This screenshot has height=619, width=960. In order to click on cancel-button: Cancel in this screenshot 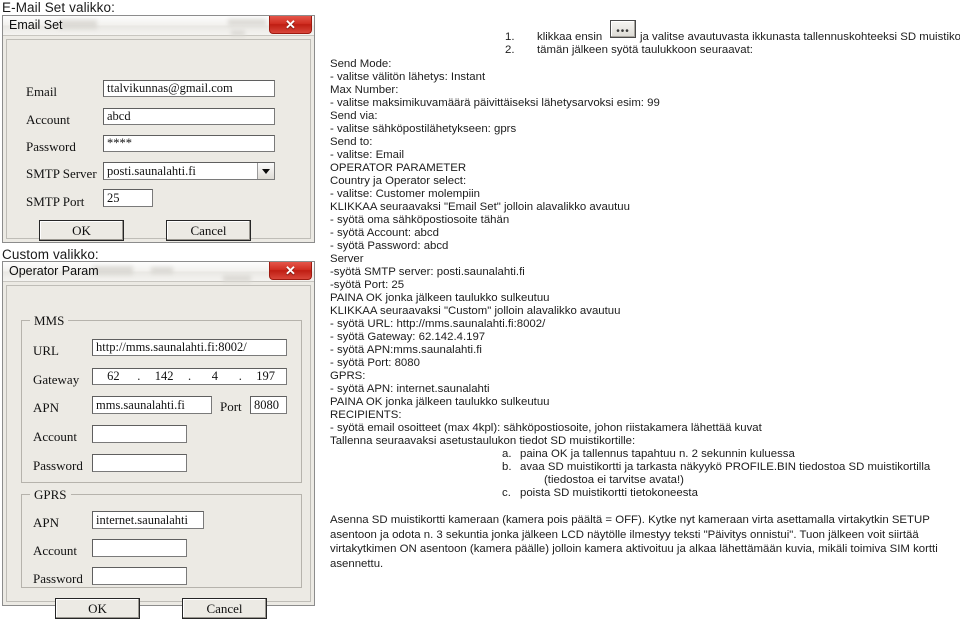, I will do `click(208, 230)`.